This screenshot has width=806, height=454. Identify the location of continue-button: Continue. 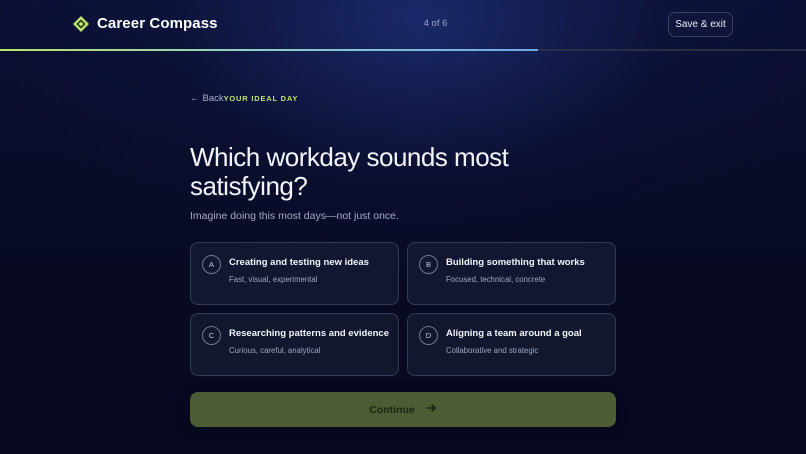
(403, 409).